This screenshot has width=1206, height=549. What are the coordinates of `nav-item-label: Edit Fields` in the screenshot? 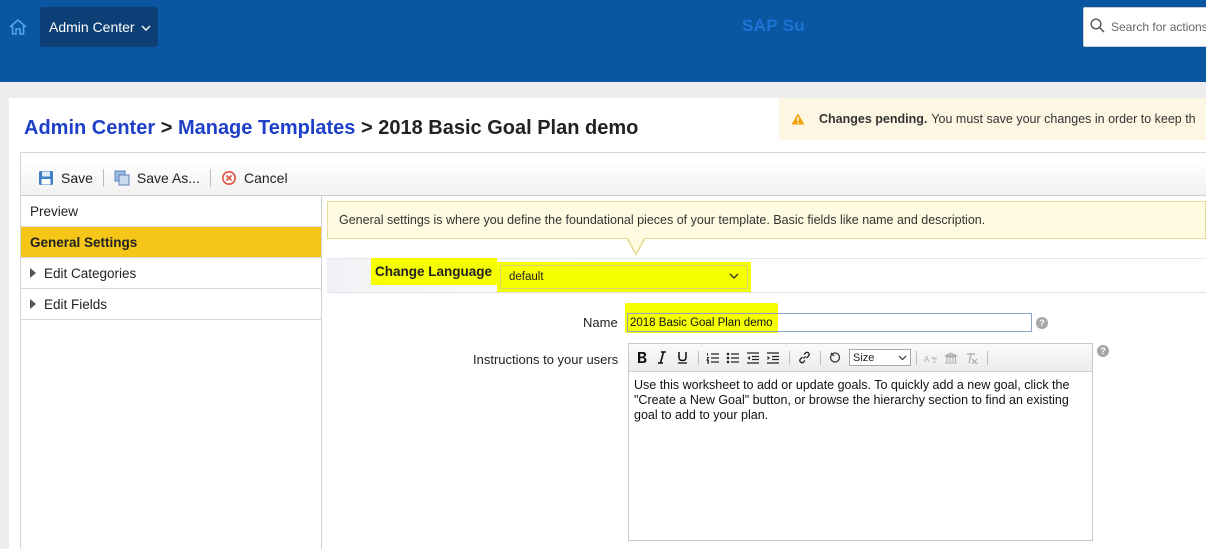 It's located at (76, 304).